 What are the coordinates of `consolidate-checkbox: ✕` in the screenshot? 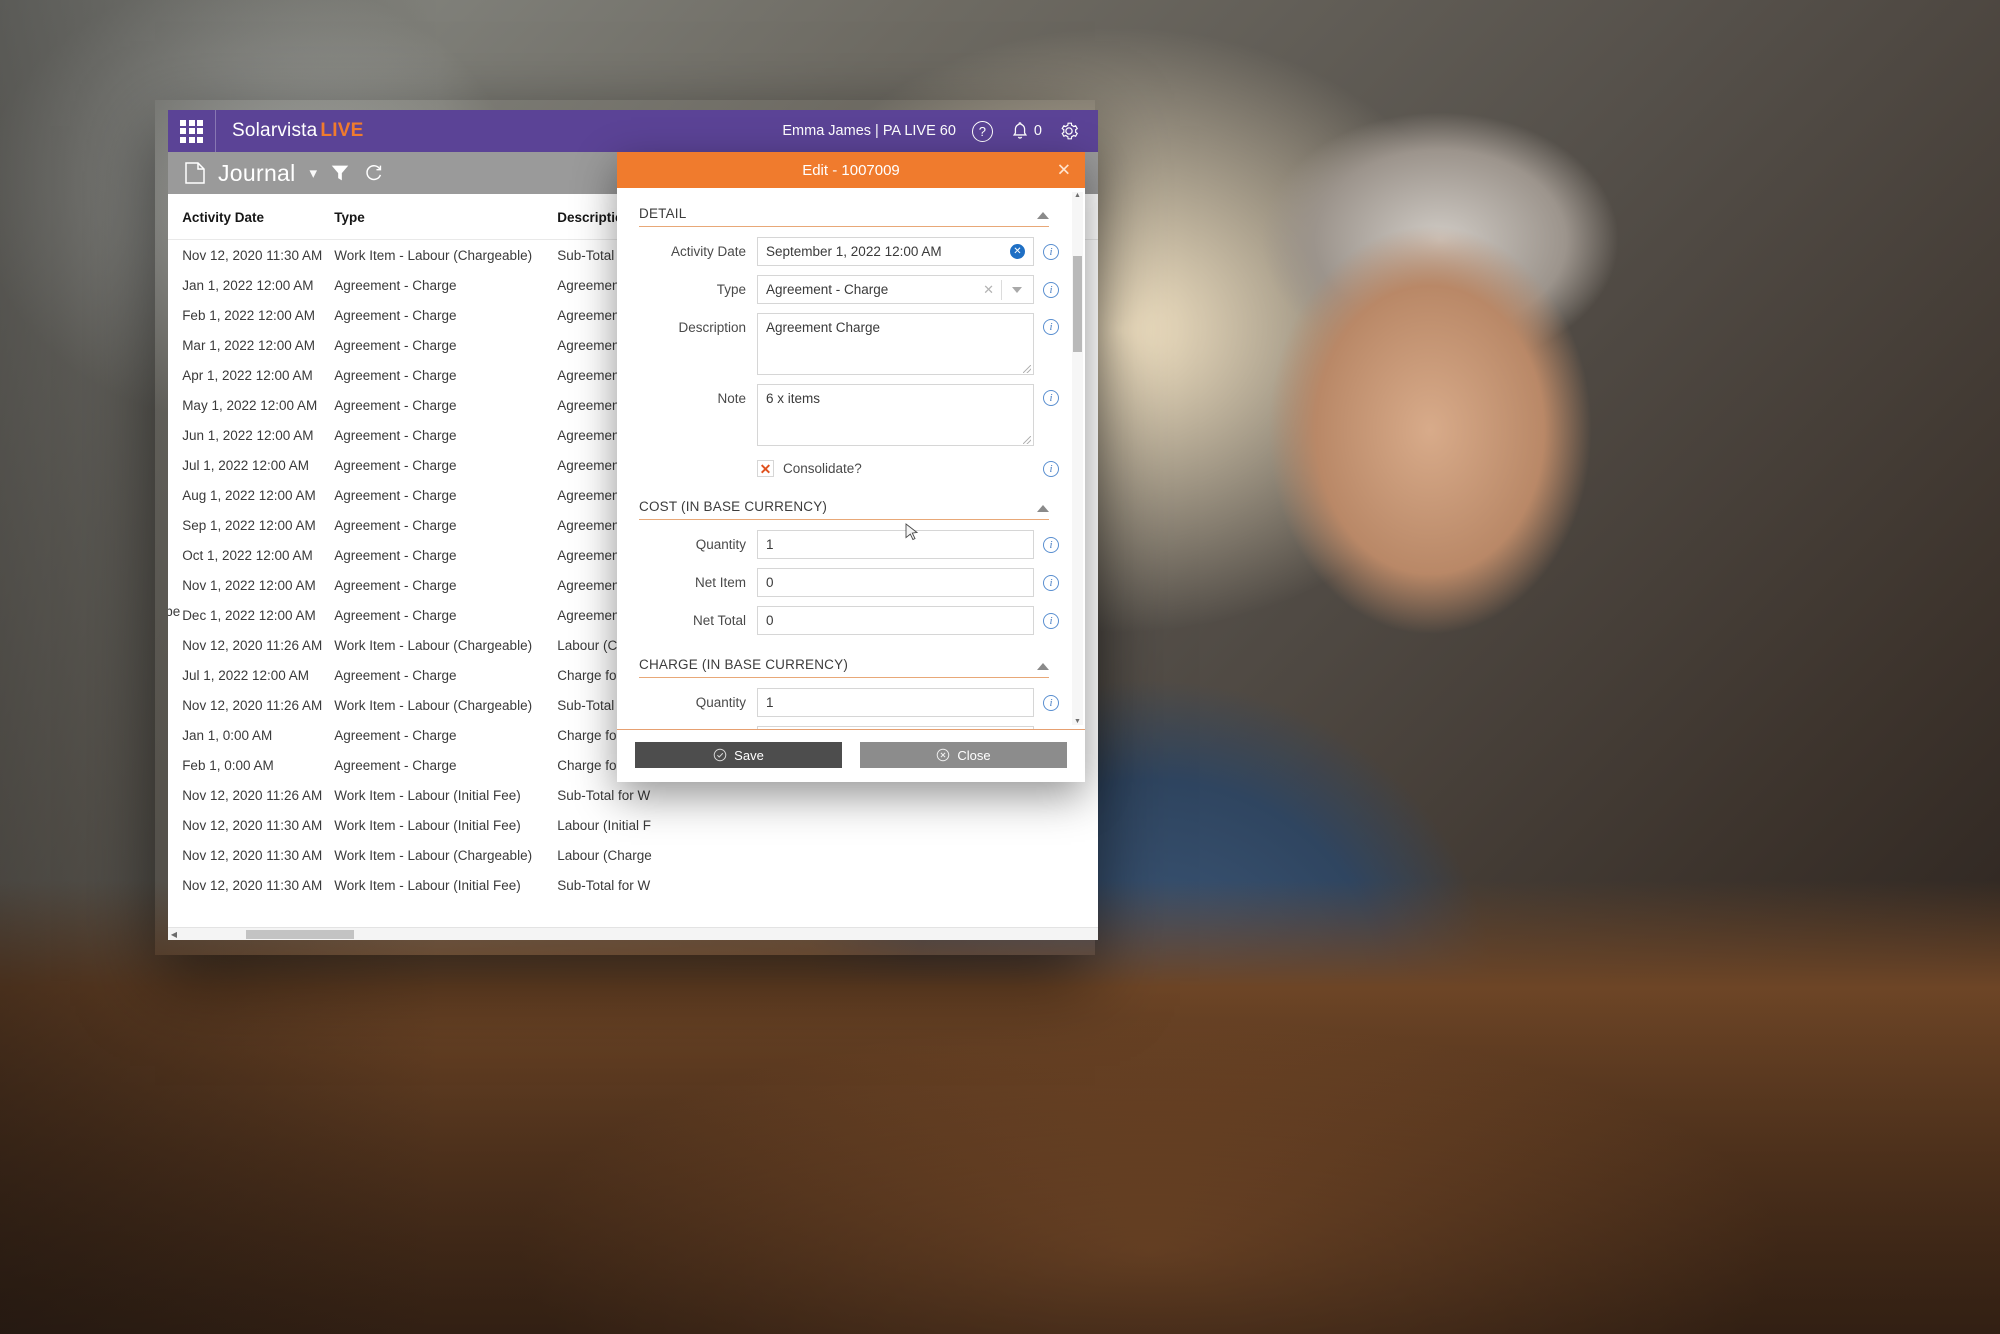 It's located at (765, 468).